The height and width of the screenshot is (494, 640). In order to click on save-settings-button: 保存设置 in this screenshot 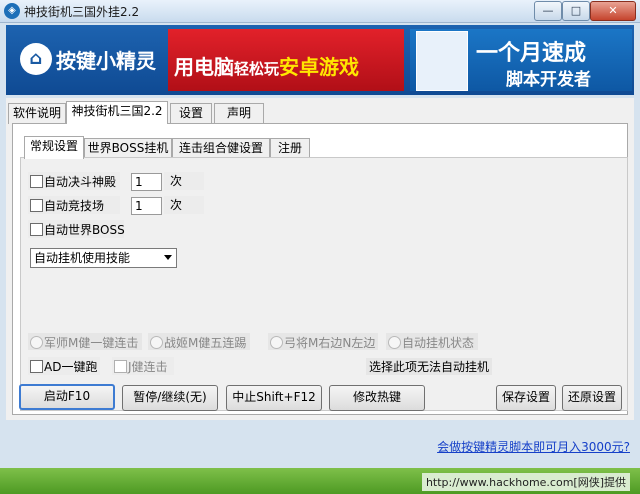, I will do `click(526, 398)`.